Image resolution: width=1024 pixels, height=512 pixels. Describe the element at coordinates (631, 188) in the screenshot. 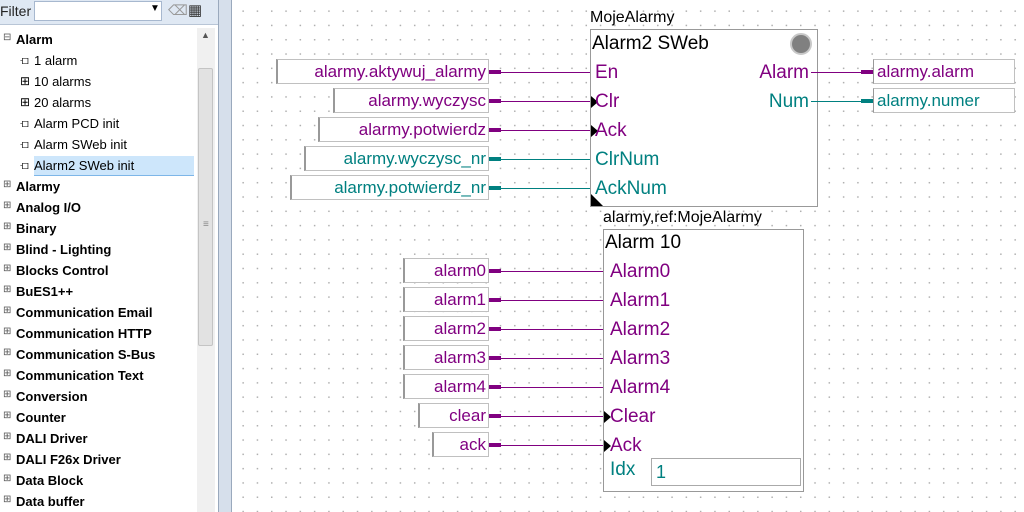

I see `input-pin: AckNum` at that location.